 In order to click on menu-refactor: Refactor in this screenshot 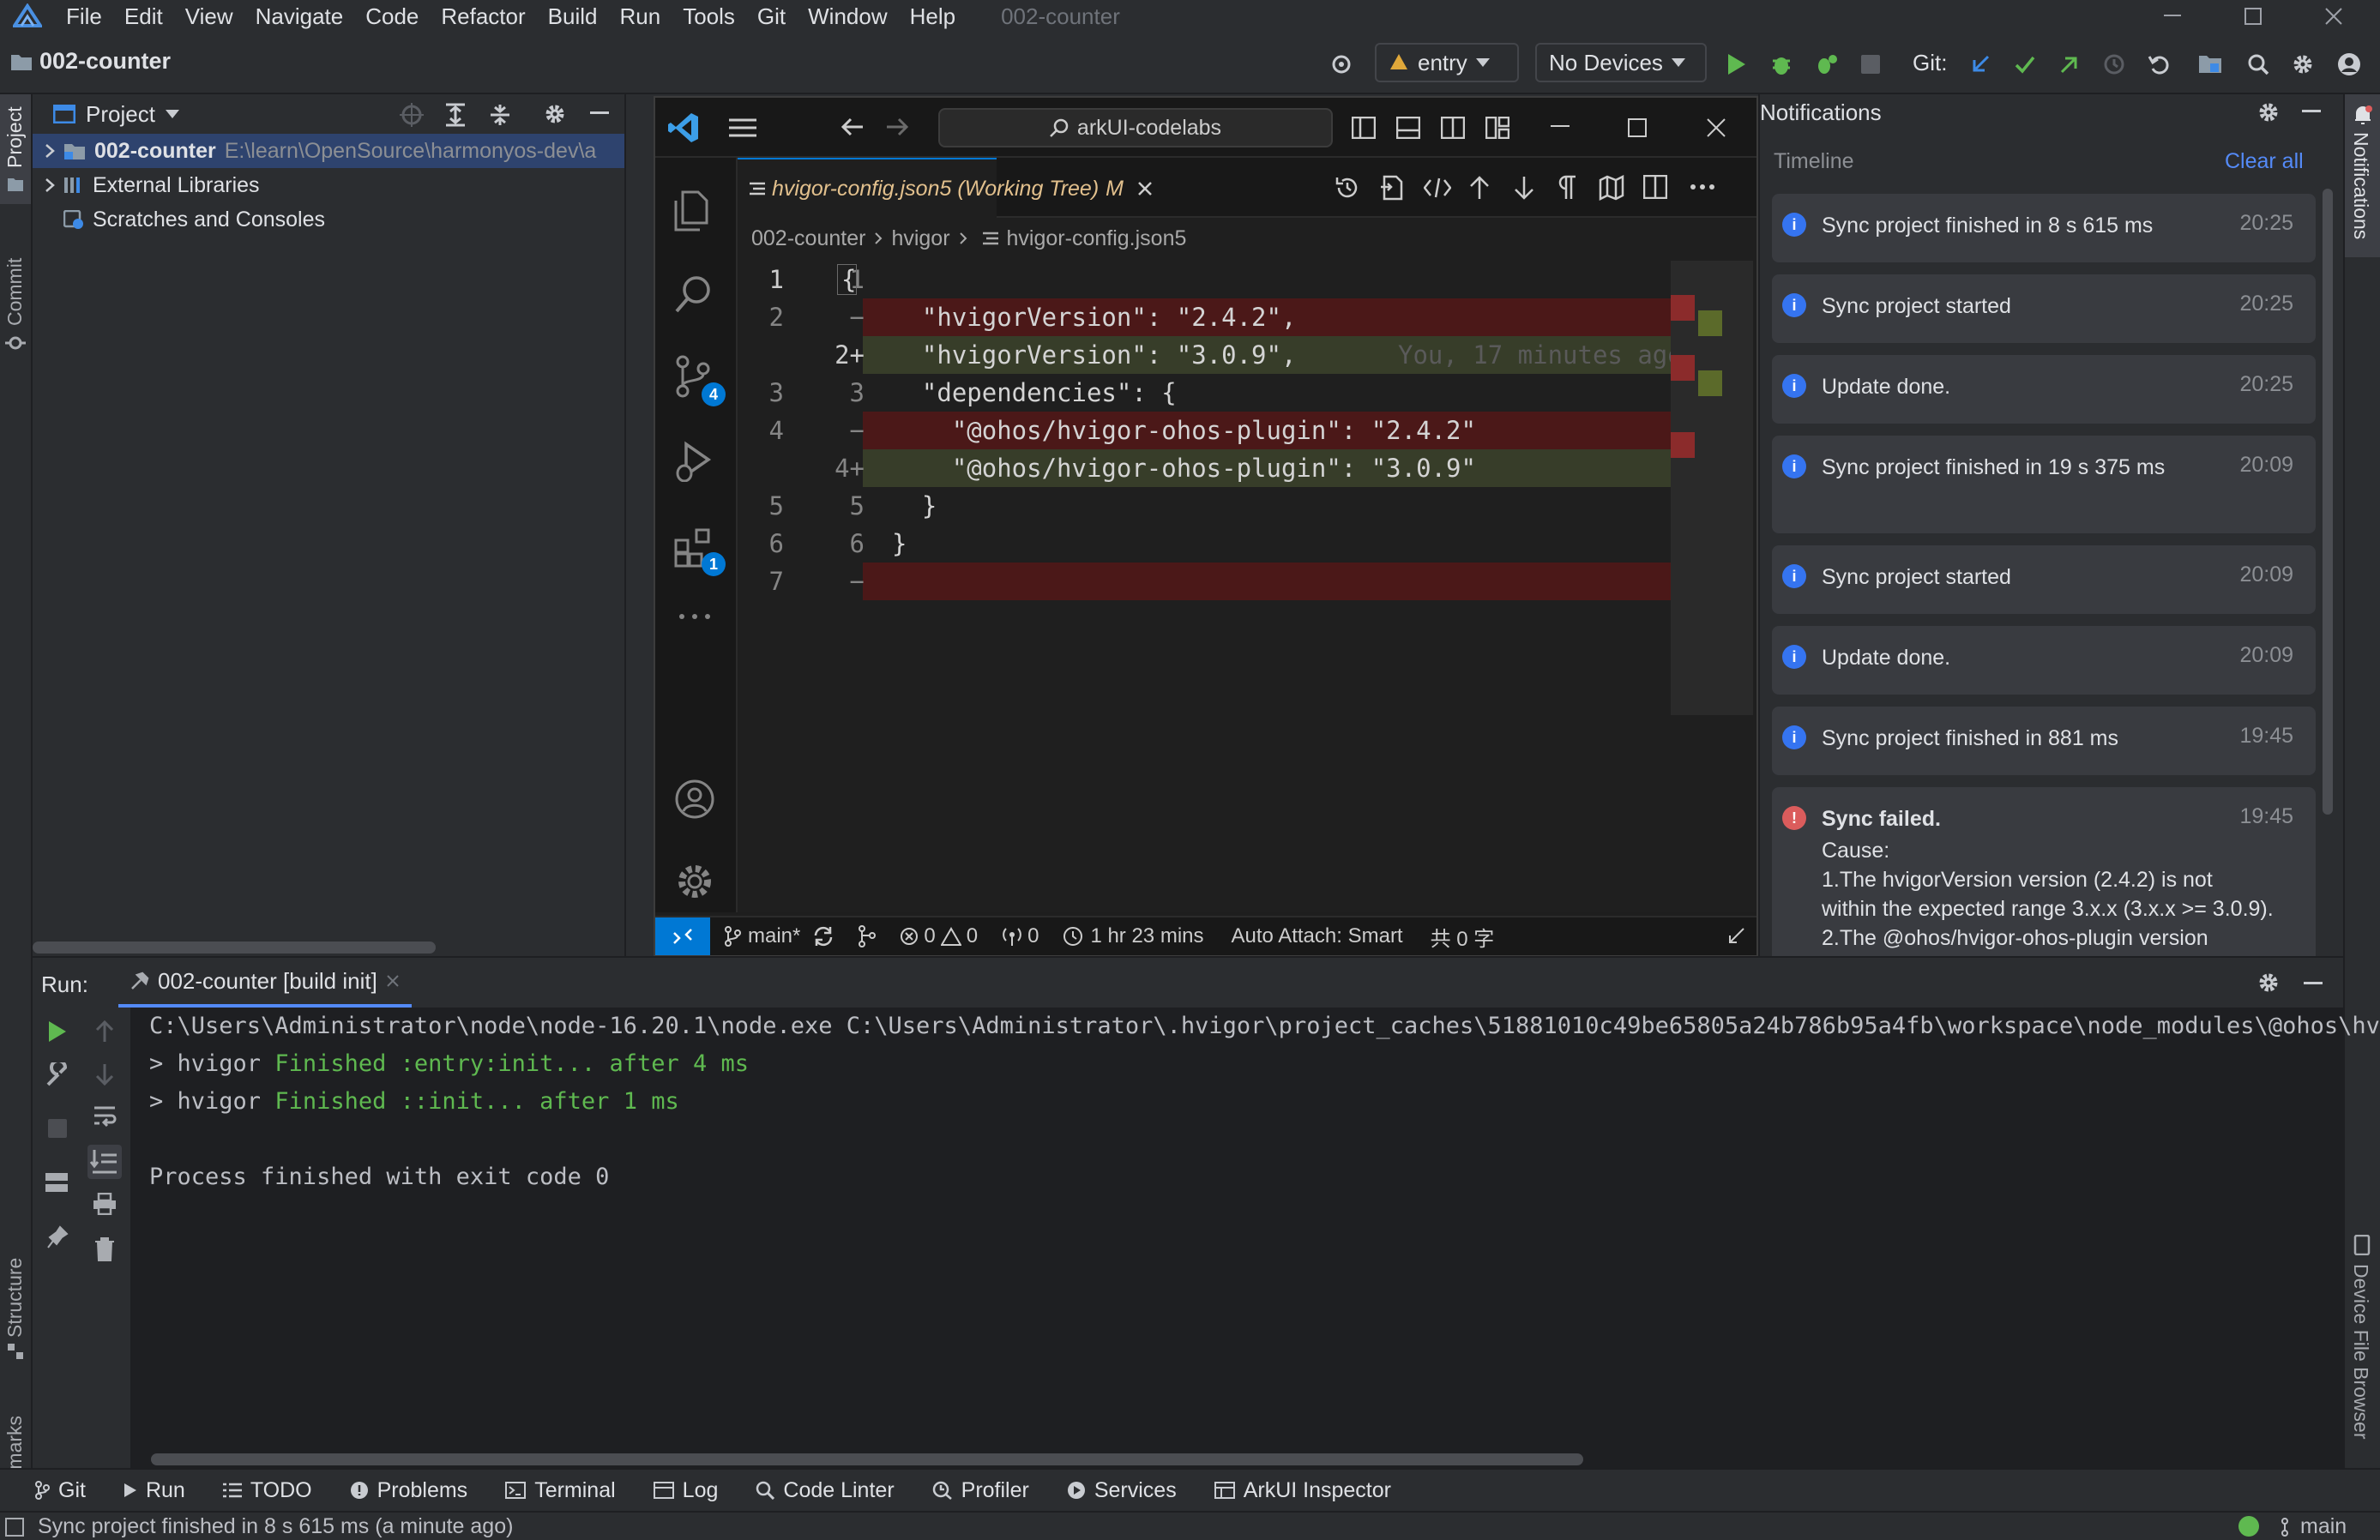, I will do `click(483, 16)`.